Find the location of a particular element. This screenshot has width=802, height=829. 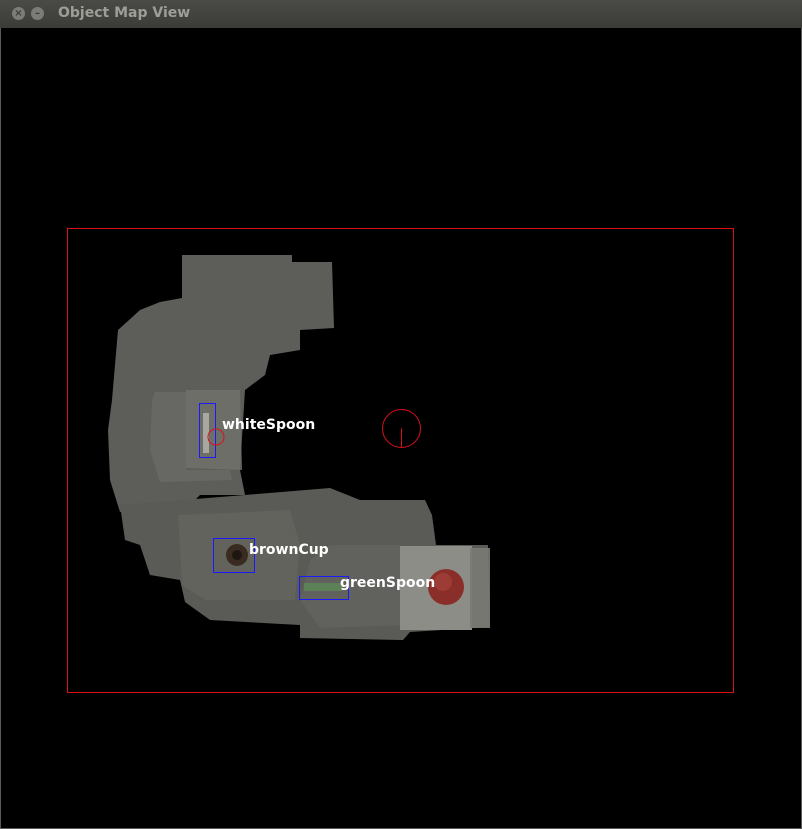

object-label-greenspoon: greenSpoon is located at coordinates (388, 583).